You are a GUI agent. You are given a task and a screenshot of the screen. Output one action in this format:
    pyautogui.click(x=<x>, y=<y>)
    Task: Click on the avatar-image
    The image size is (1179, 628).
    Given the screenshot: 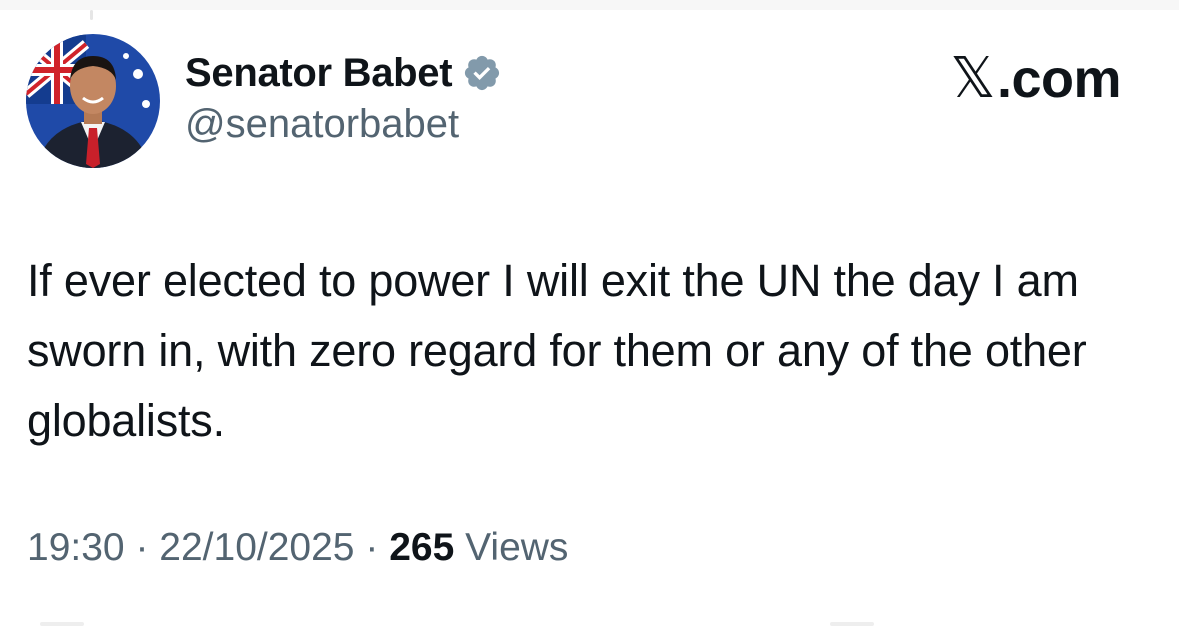 What is the action you would take?
    pyautogui.click(x=93, y=101)
    